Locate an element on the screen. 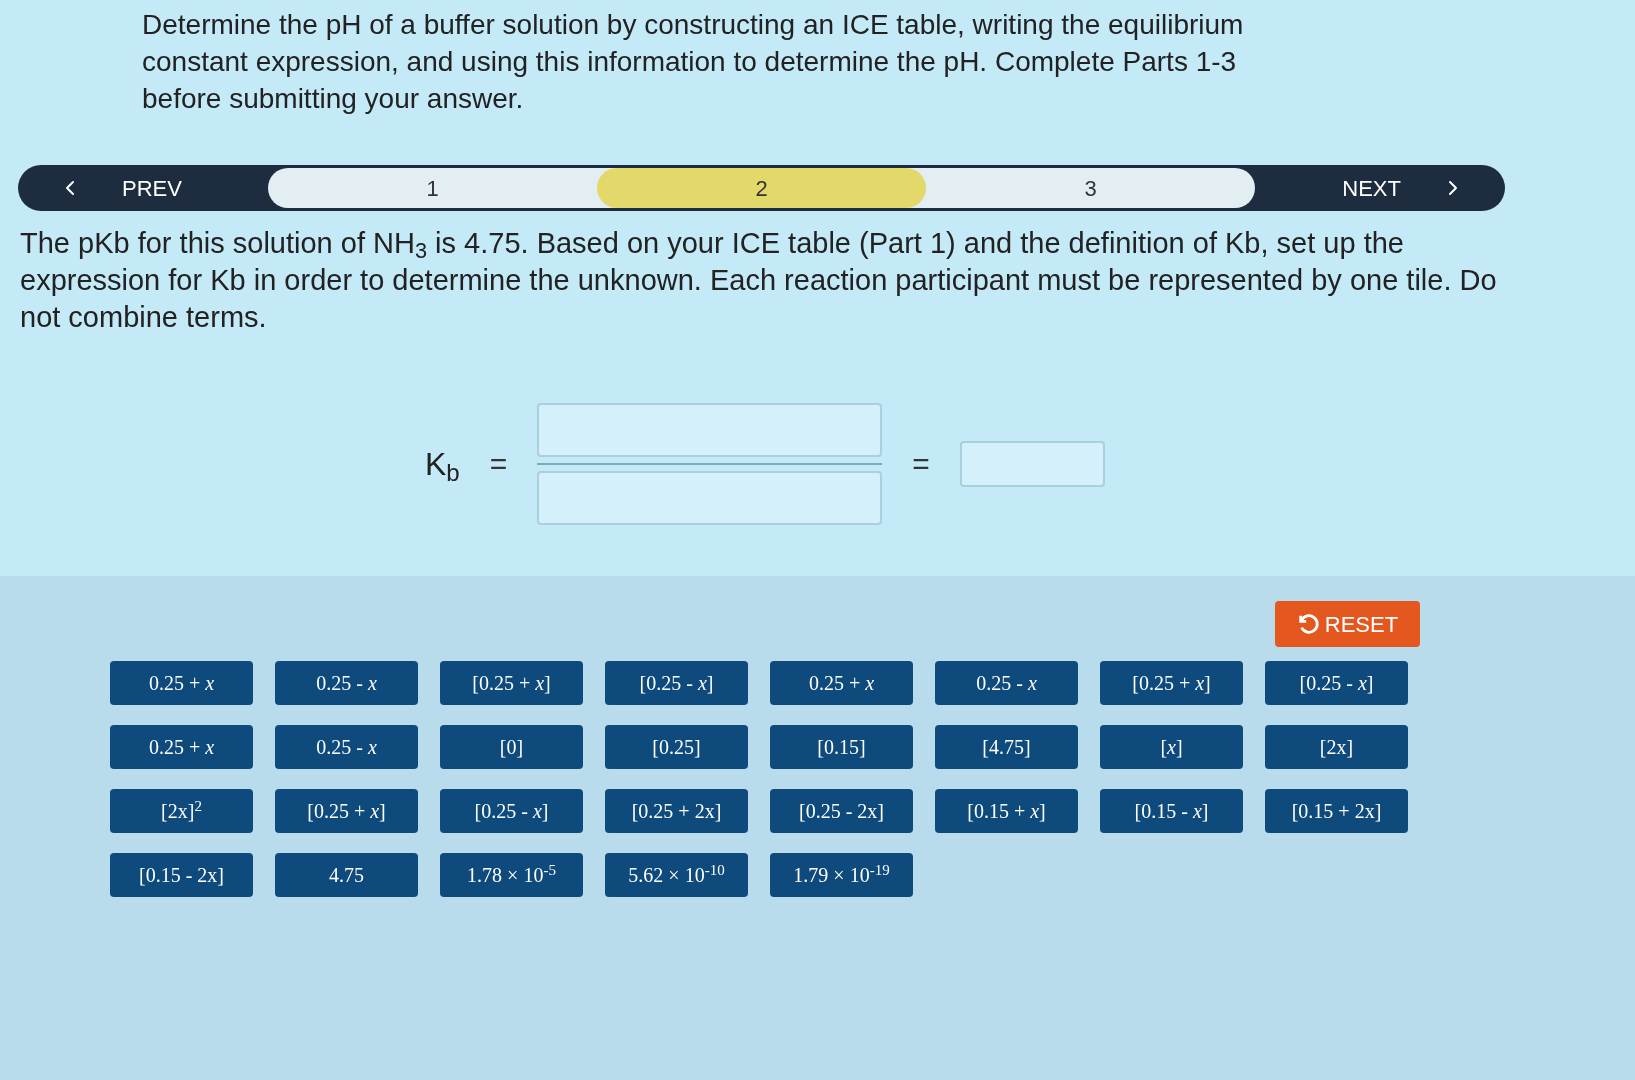  question-text: The pKb for this solution of NH$_{3}$ is 4.75. Based on your ICE table (Part 1) and the definition of Kb, set up the expression for Kb in order to determine the unknown. Each reaction participant must be represented by one tile. Do not combine terms. is located at coordinates (759, 280).